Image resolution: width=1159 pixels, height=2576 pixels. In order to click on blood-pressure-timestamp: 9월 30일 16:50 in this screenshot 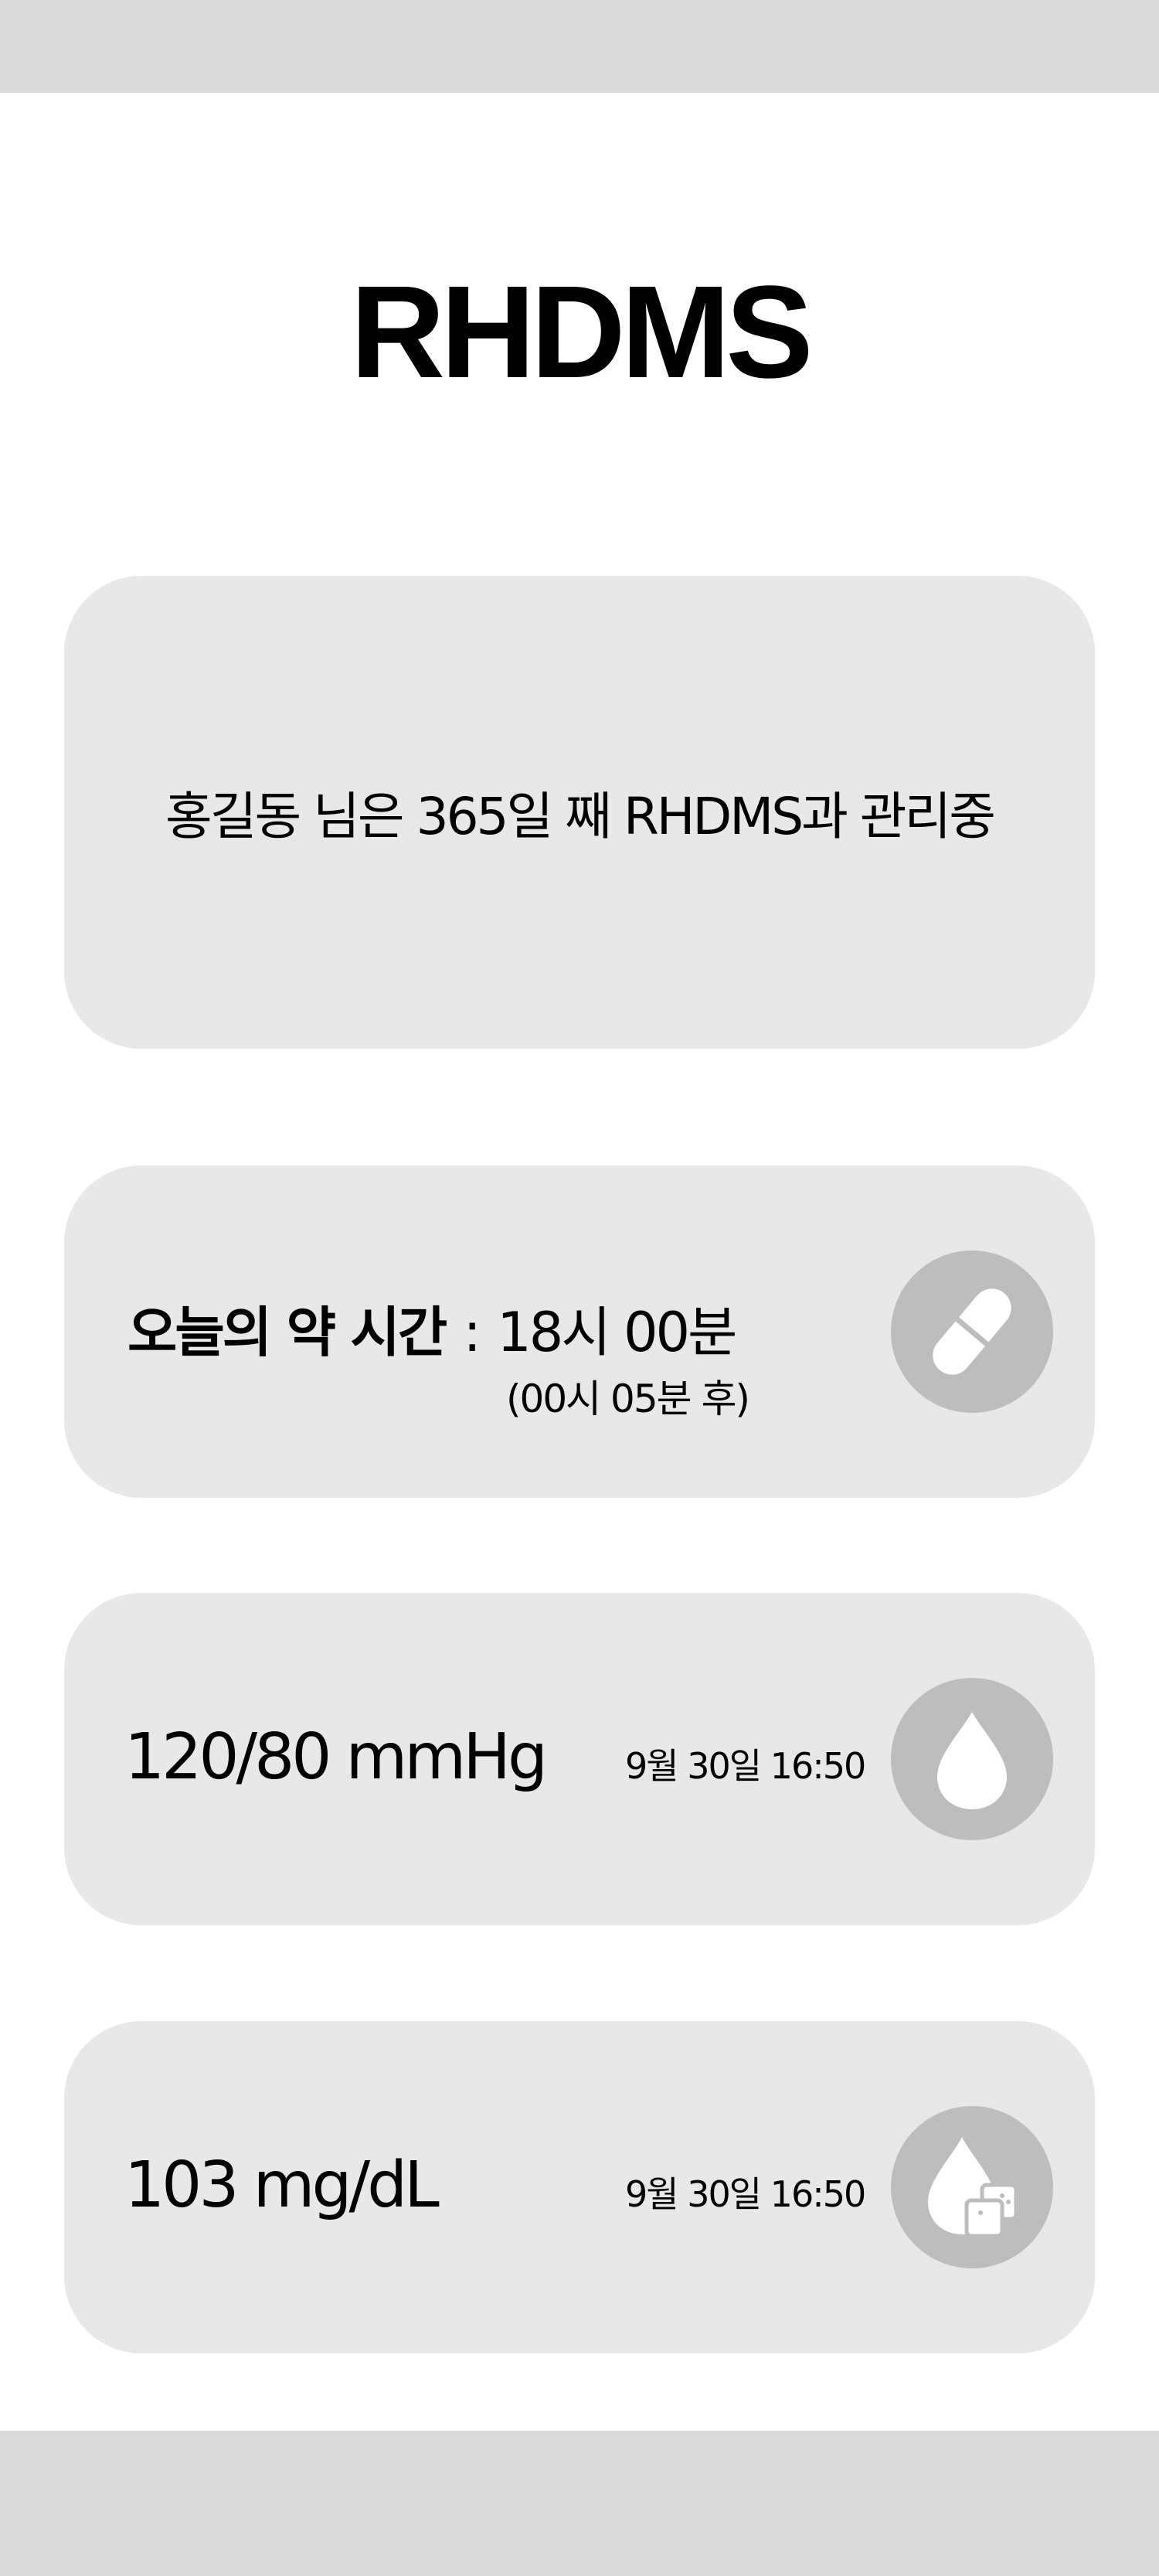, I will do `click(745, 1766)`.